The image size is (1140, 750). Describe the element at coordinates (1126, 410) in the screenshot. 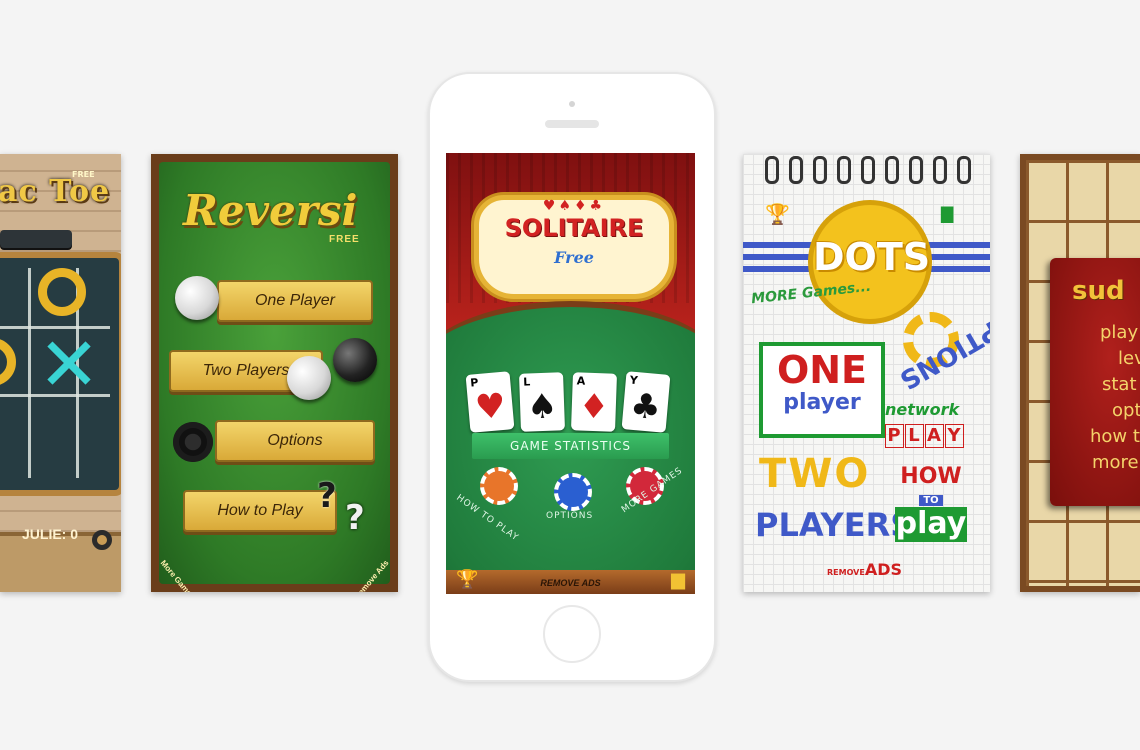

I see `menu-item-options: opt` at that location.